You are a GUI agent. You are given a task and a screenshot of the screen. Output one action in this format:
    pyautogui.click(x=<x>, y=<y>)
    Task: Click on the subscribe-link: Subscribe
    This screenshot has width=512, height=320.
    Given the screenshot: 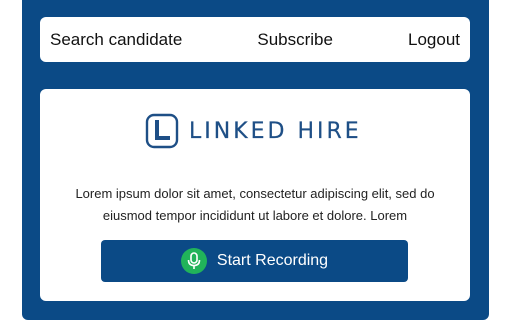 What is the action you would take?
    pyautogui.click(x=295, y=40)
    